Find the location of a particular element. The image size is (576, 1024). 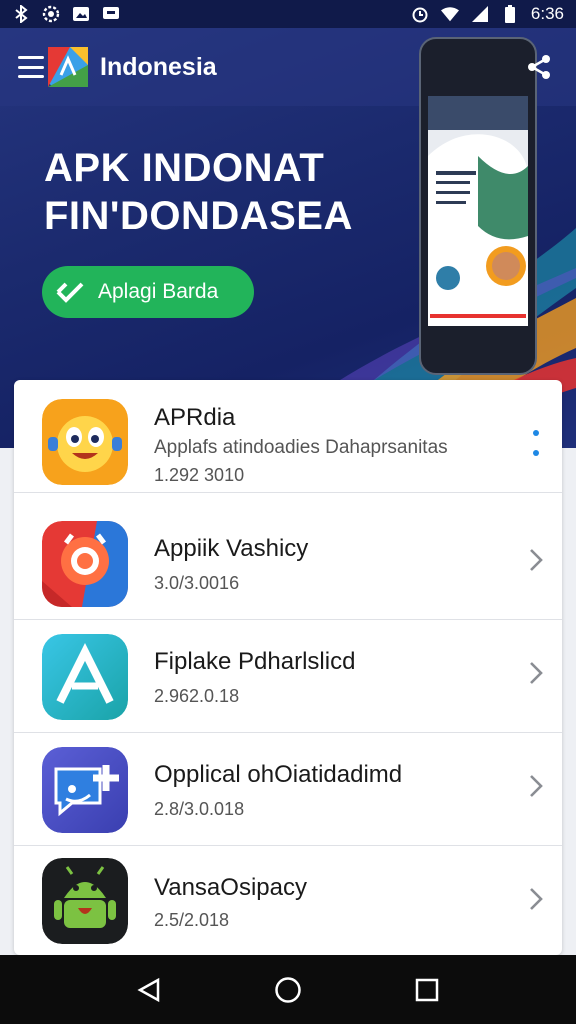

home-icon is located at coordinates (288, 990).